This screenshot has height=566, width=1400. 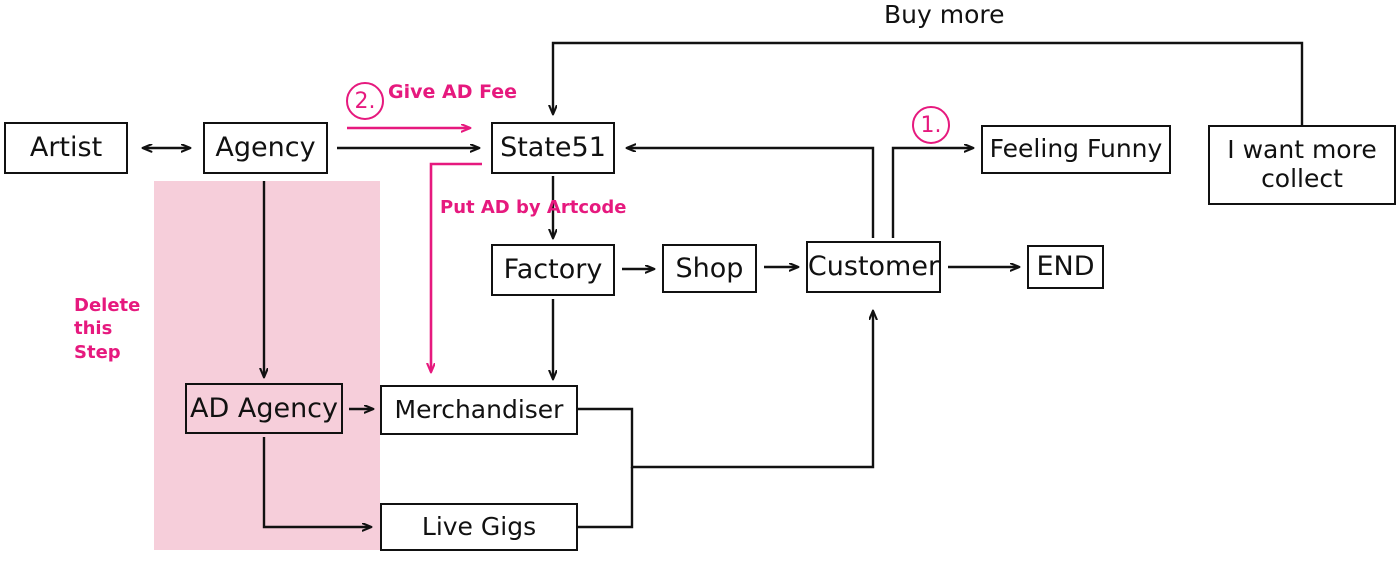 What do you see at coordinates (932, 193) in the screenshot?
I see `edge-customer-feeling` at bounding box center [932, 193].